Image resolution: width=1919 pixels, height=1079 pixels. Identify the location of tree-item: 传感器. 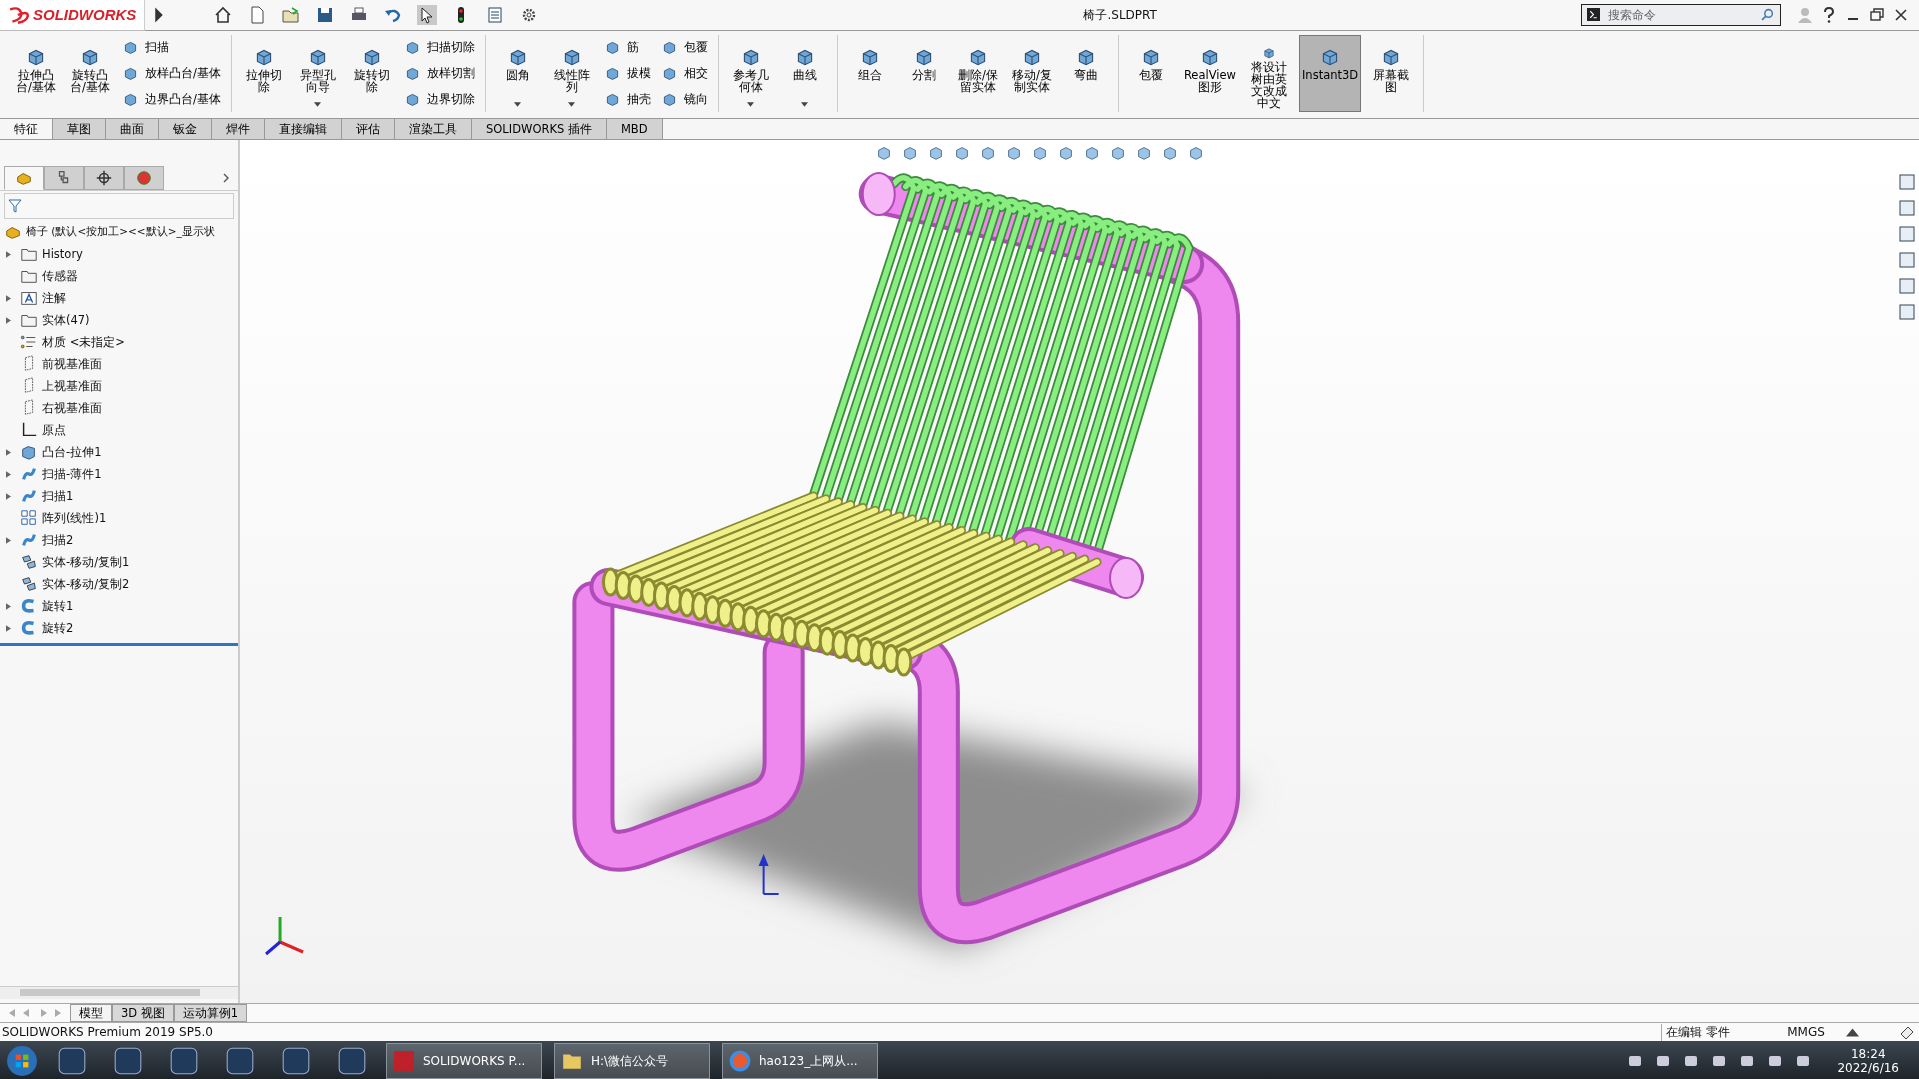
(60, 276).